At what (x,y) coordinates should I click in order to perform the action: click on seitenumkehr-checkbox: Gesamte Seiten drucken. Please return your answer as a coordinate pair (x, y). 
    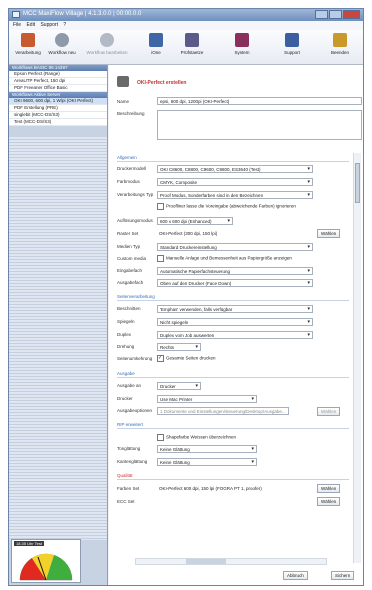
    Looking at the image, I should click on (186, 358).